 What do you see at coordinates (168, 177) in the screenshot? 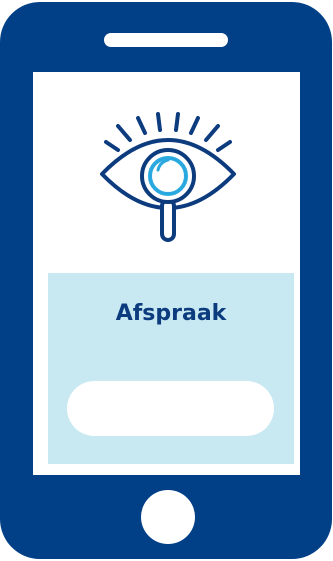
I see `eye-magnifier-icon` at bounding box center [168, 177].